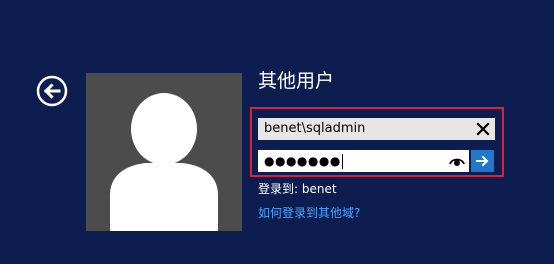  I want to click on password-mask: ●●●●●●●, so click(303, 161).